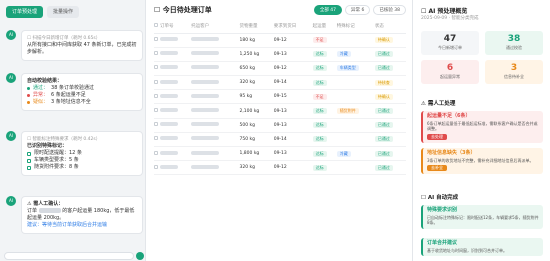 This screenshot has height=261, width=550. I want to click on filter-verified: 已核验 38, so click(389, 10).